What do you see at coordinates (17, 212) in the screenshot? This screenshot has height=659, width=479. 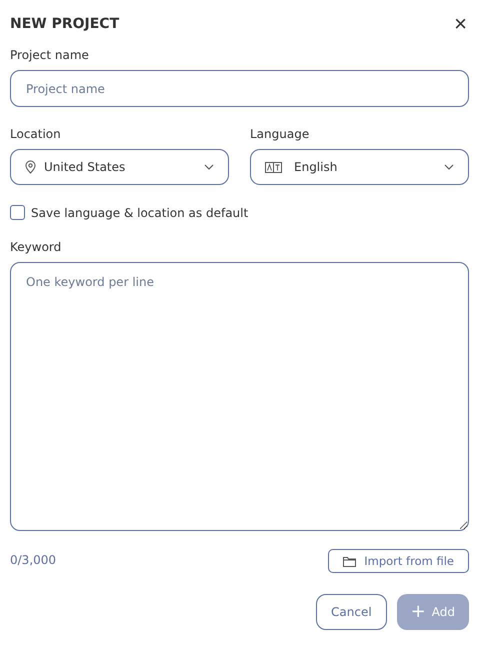 I see `checkbox` at bounding box center [17, 212].